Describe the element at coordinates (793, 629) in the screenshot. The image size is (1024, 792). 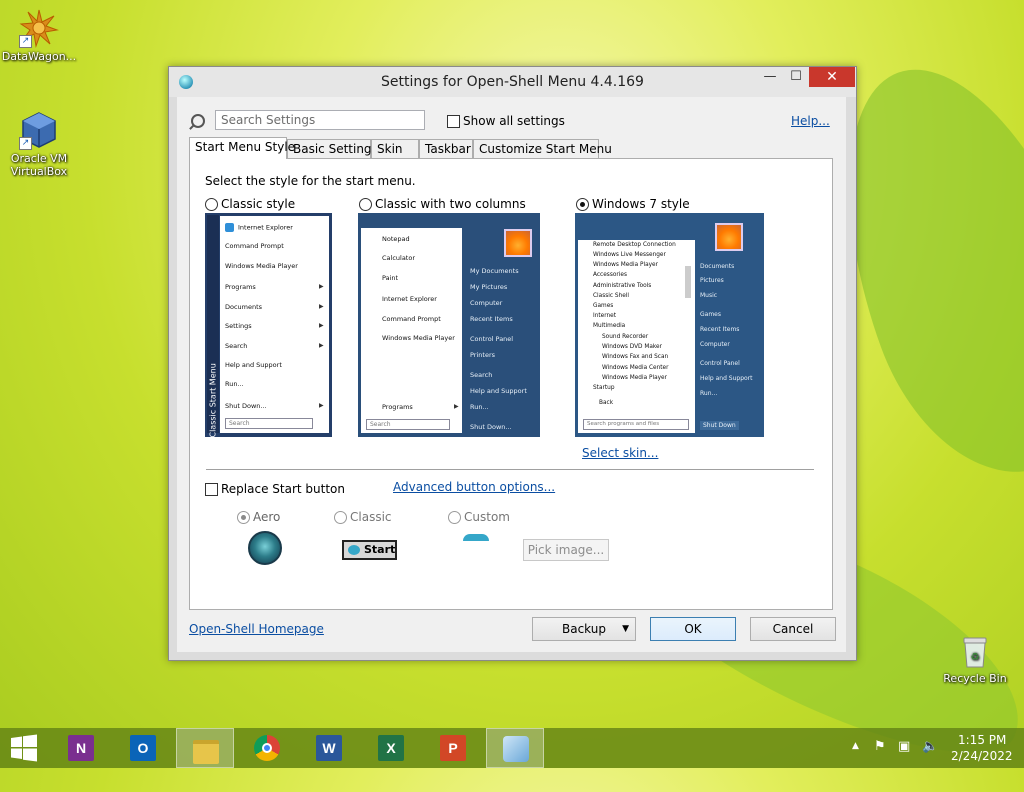
I see `cancel-button: Cancel` at that location.